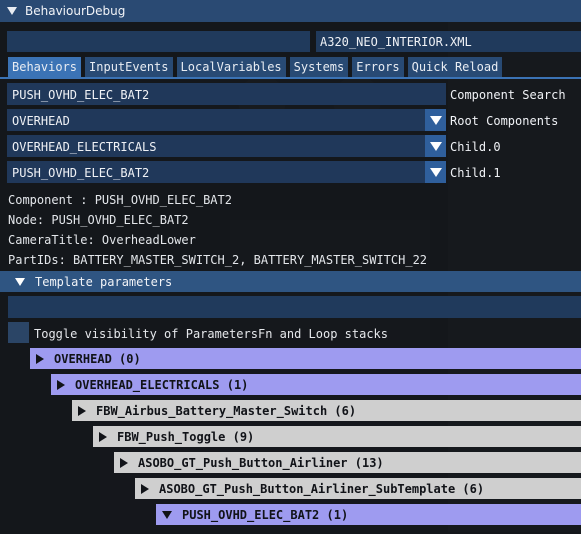 The width and height of the screenshot is (581, 534). I want to click on window-title: BehaviourDebug, so click(75, 11).